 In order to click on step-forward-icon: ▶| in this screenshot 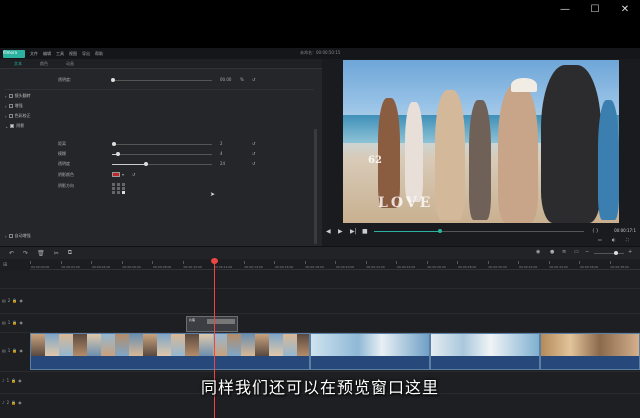, I will do `click(353, 231)`.